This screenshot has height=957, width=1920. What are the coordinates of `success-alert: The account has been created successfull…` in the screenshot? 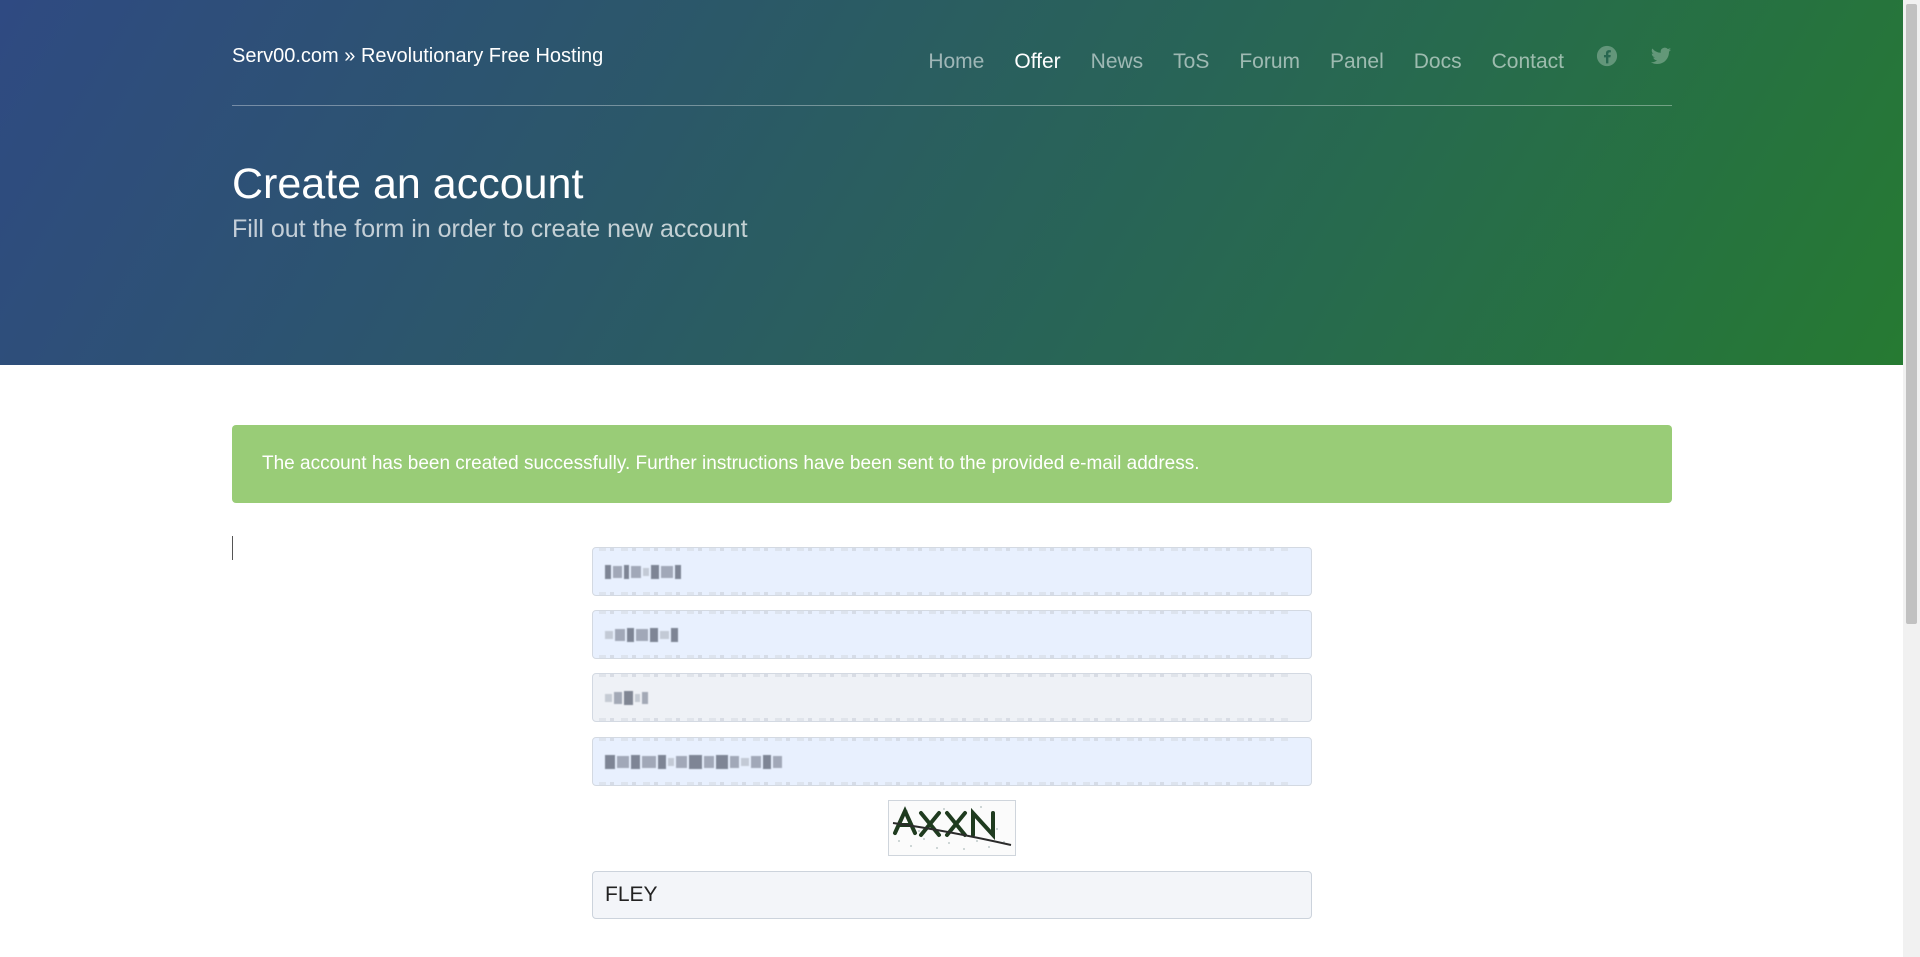 It's located at (952, 464).